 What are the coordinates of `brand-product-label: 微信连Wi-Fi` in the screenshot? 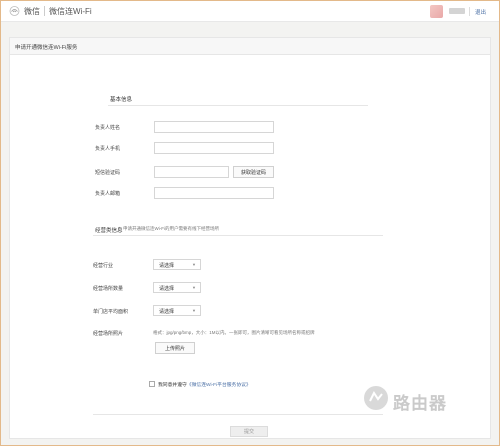 It's located at (70, 11).